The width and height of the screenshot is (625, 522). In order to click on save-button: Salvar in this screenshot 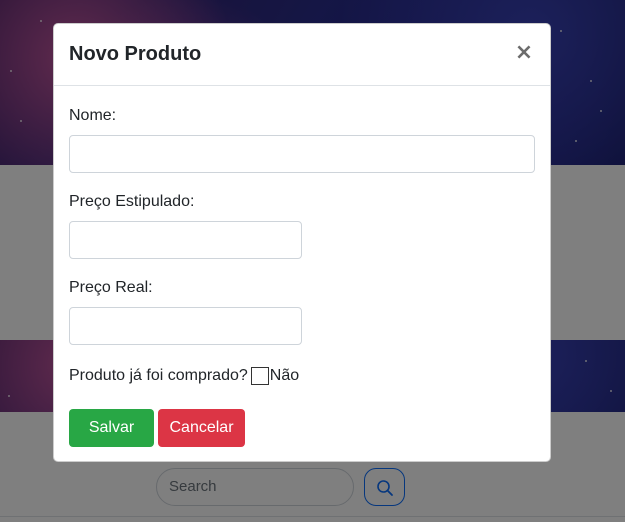, I will do `click(111, 428)`.